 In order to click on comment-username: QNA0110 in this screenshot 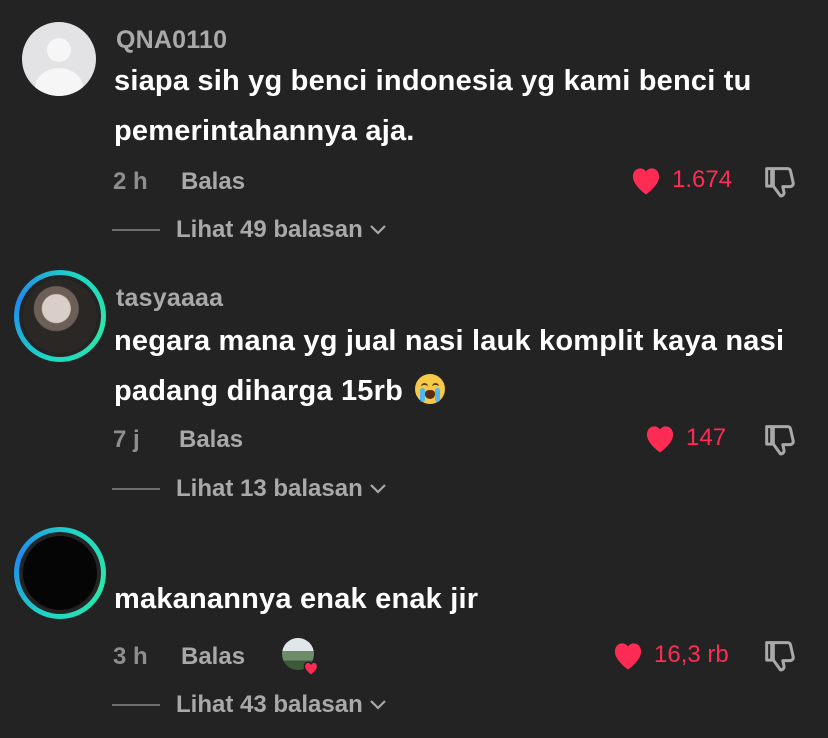, I will do `click(171, 40)`.